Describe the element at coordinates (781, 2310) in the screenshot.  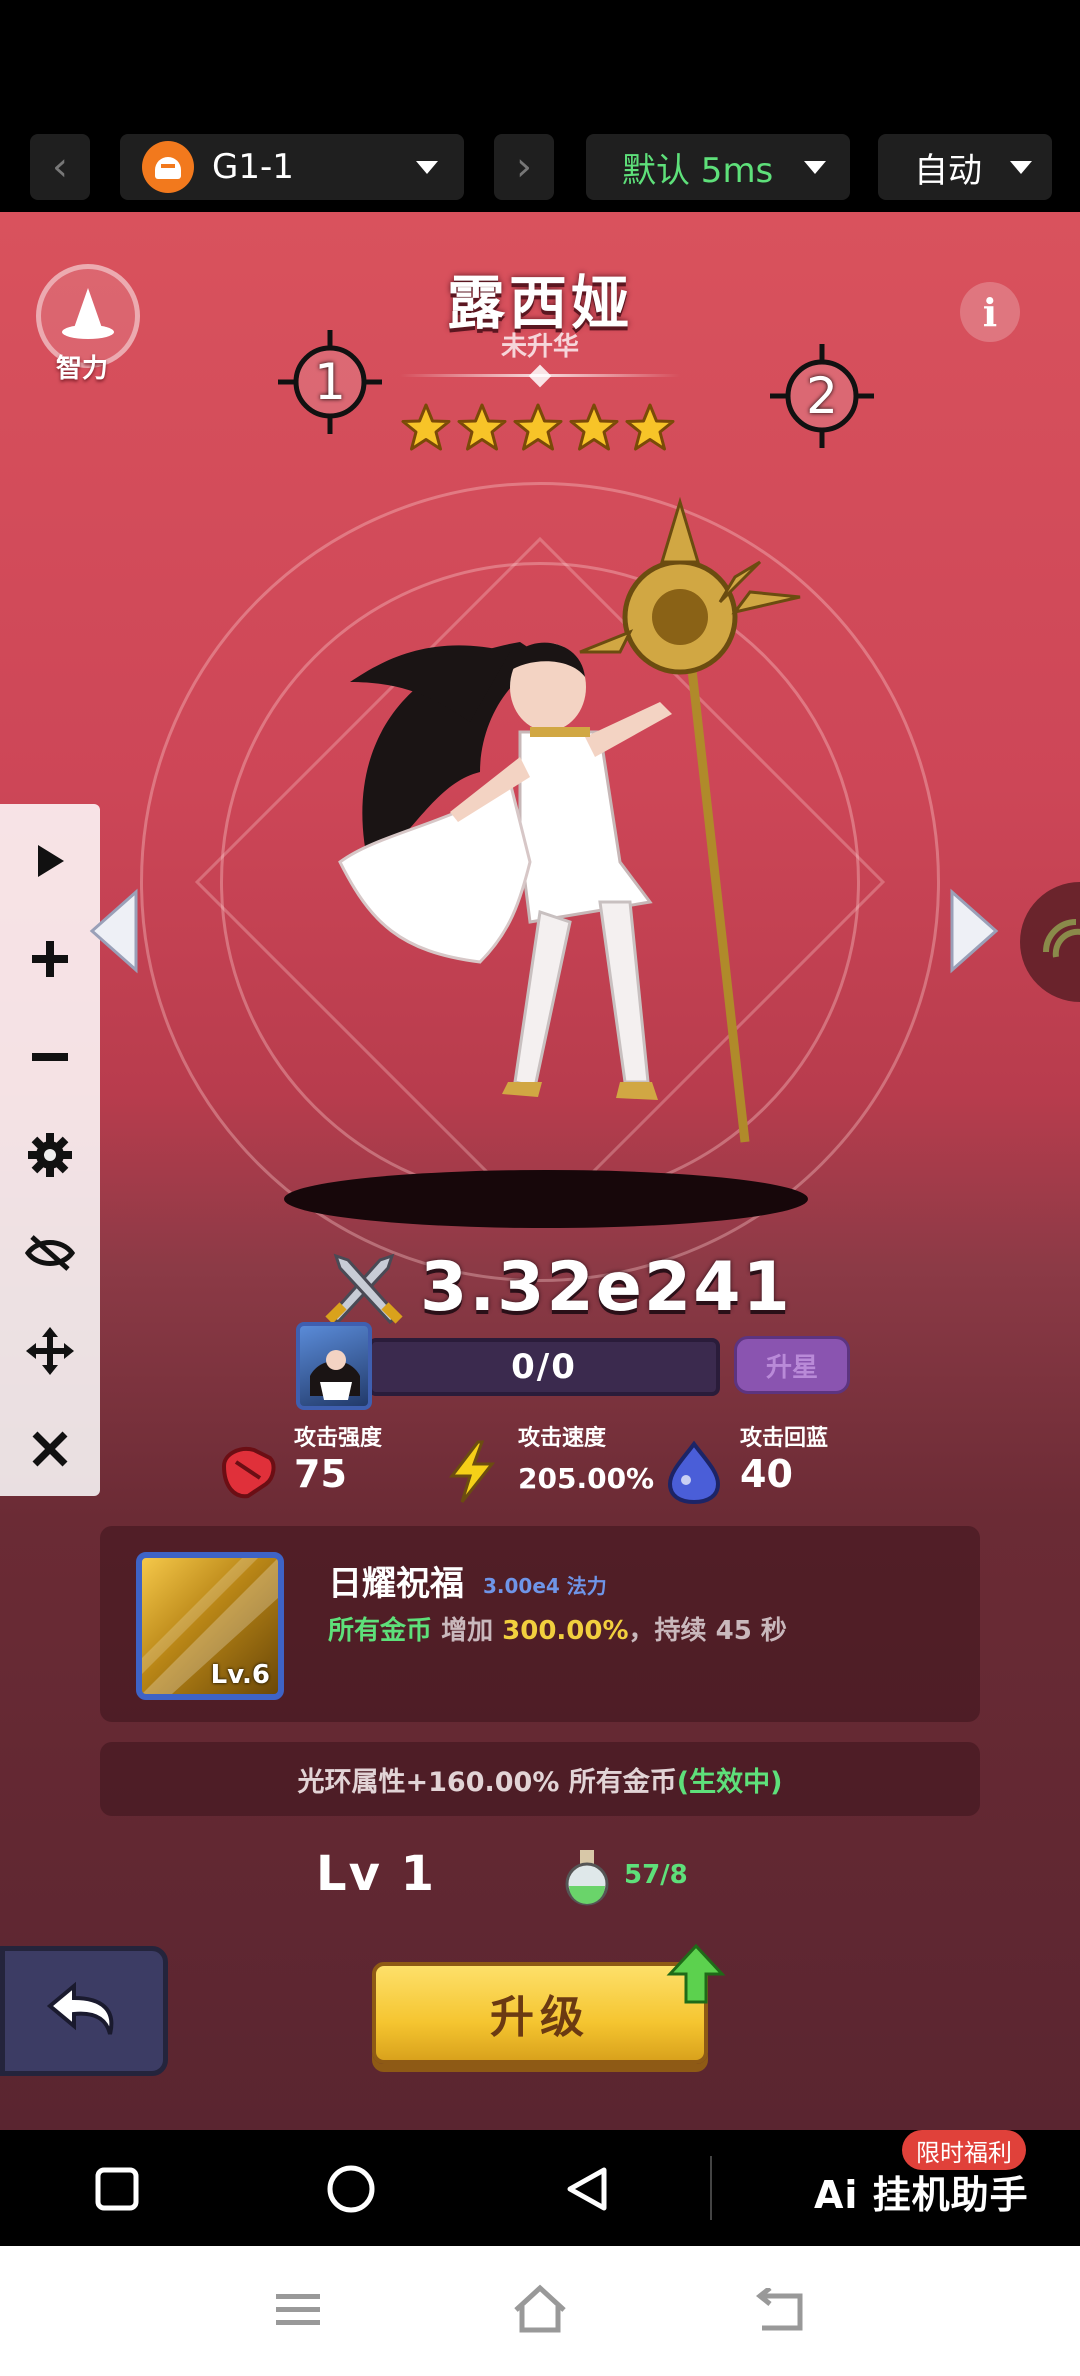
I see `back-return-icon` at that location.